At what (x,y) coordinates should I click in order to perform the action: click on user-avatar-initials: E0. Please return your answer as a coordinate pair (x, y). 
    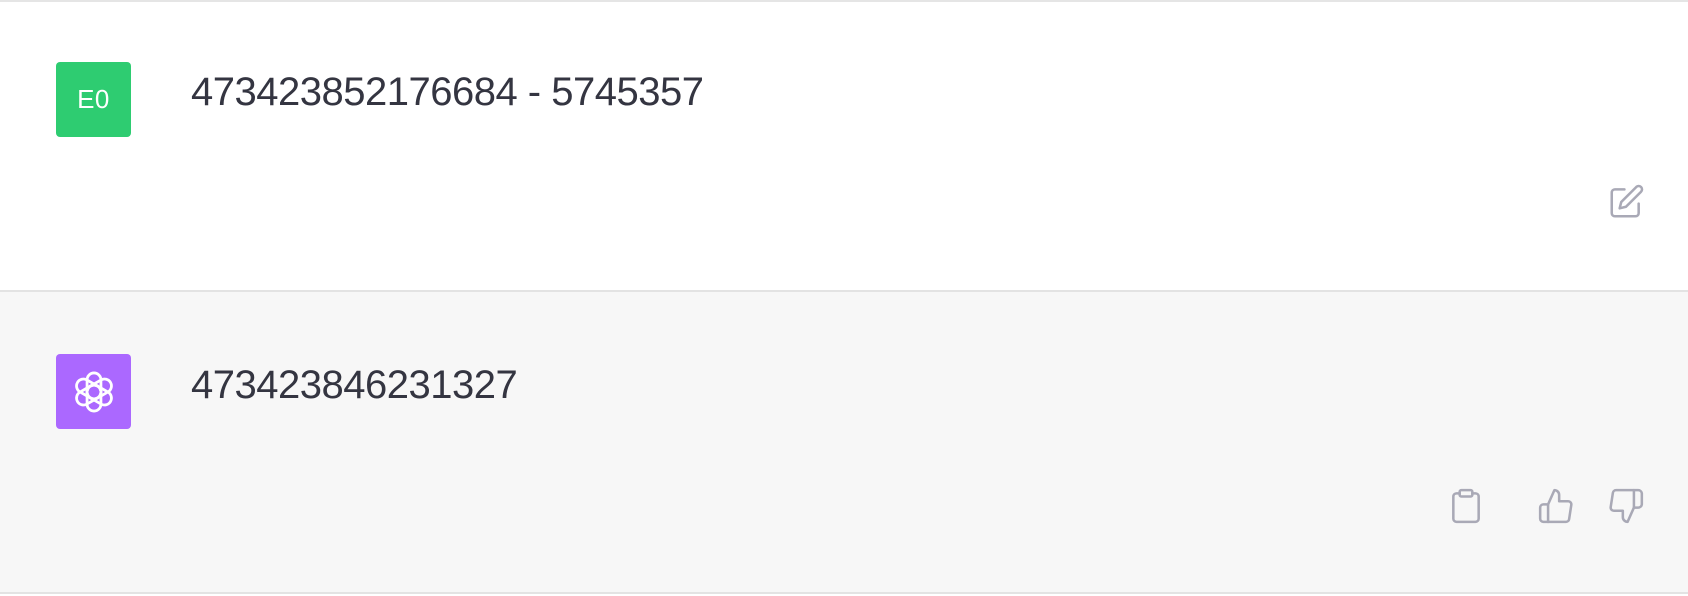
    Looking at the image, I should click on (93, 99).